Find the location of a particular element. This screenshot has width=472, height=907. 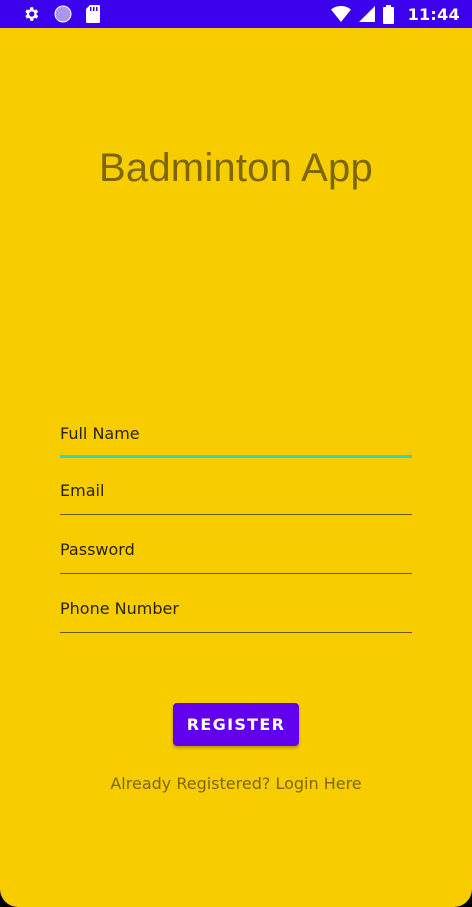

battery-icon is located at coordinates (388, 14).